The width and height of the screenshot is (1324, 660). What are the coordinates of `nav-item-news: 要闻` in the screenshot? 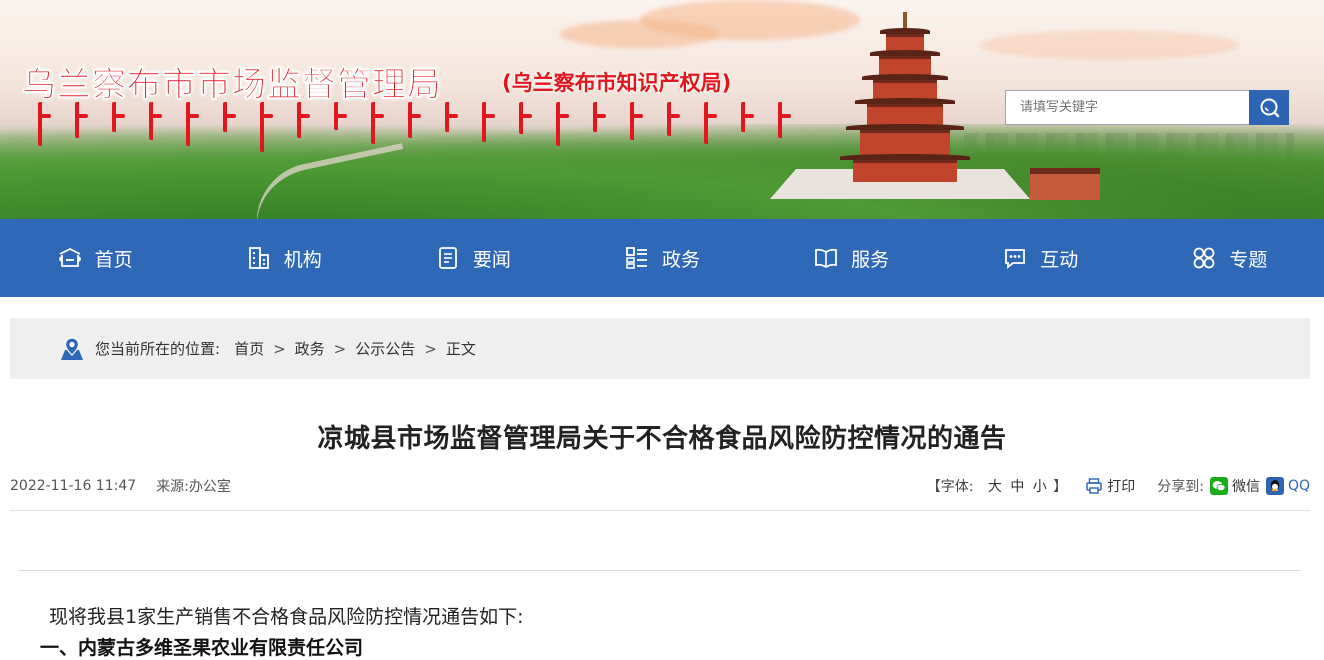 It's located at (472, 258).